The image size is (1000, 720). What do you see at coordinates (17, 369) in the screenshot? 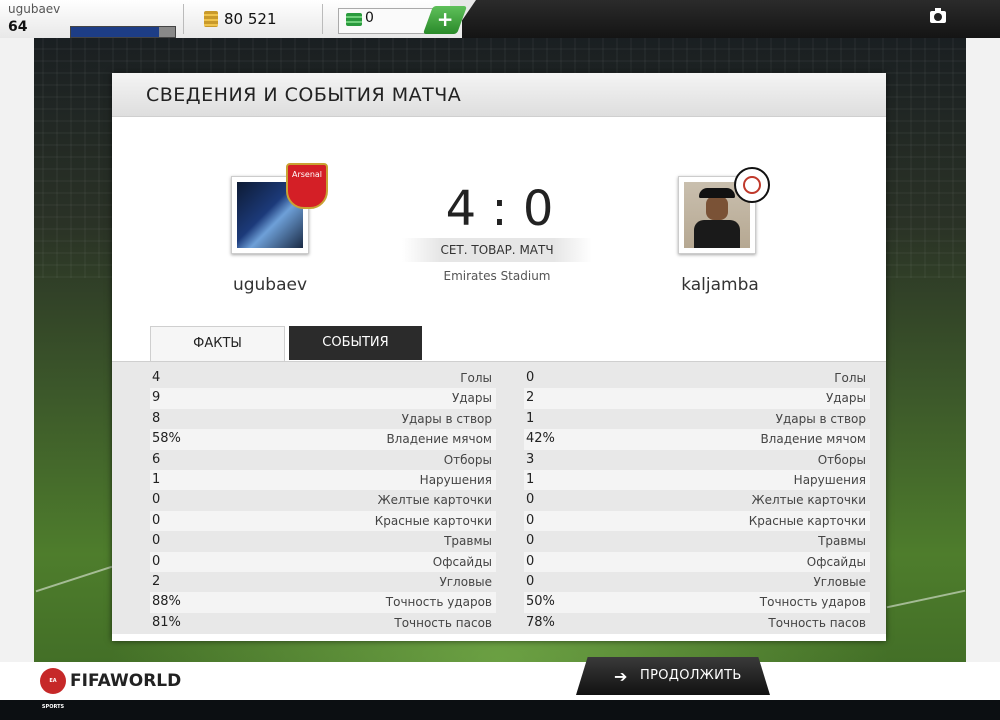
I see `left-frame` at bounding box center [17, 369].